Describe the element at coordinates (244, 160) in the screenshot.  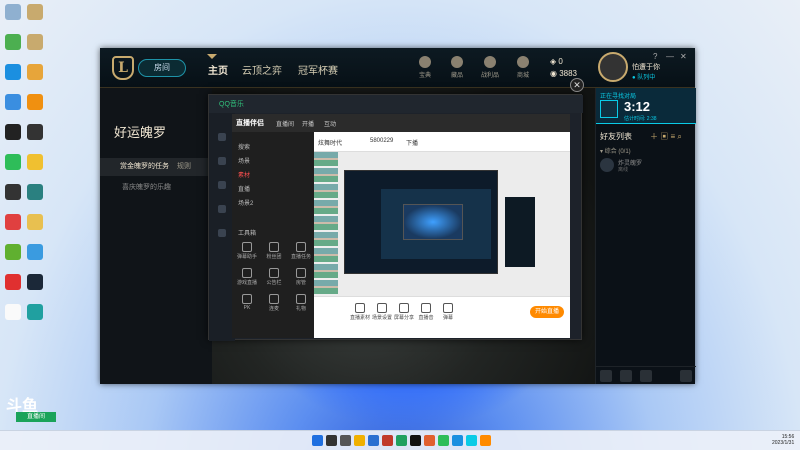
I see `live-left-item: 场景` at that location.